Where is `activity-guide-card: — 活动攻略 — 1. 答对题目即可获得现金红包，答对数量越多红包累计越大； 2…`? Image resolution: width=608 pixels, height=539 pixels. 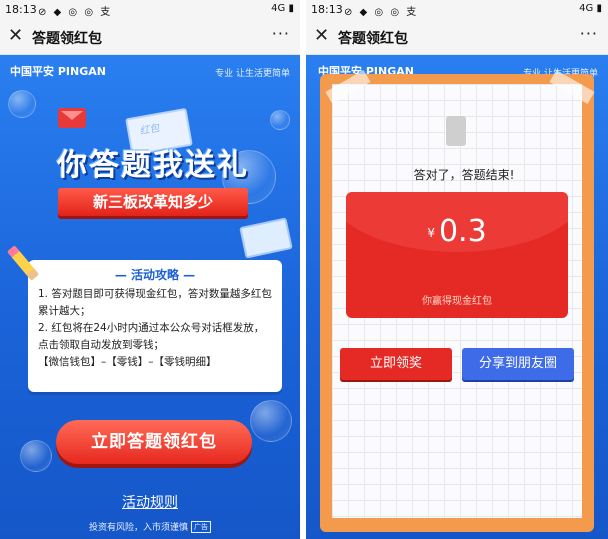
activity-guide-card: — 活动攻略 — 1. 答对题目即可获得现金红包，答对数量越多红包累计越大； 2… is located at coordinates (155, 326).